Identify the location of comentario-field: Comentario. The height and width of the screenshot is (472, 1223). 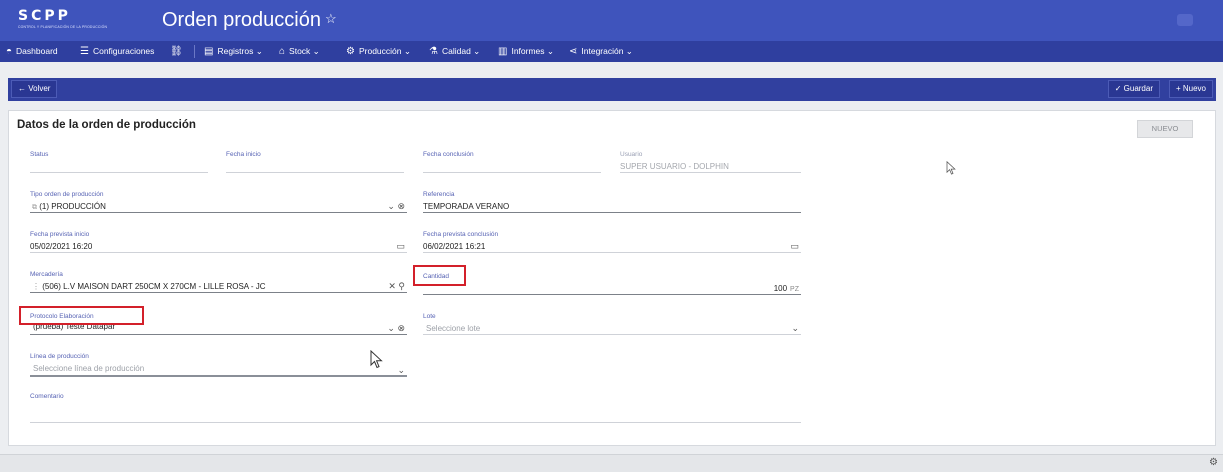
(415, 408).